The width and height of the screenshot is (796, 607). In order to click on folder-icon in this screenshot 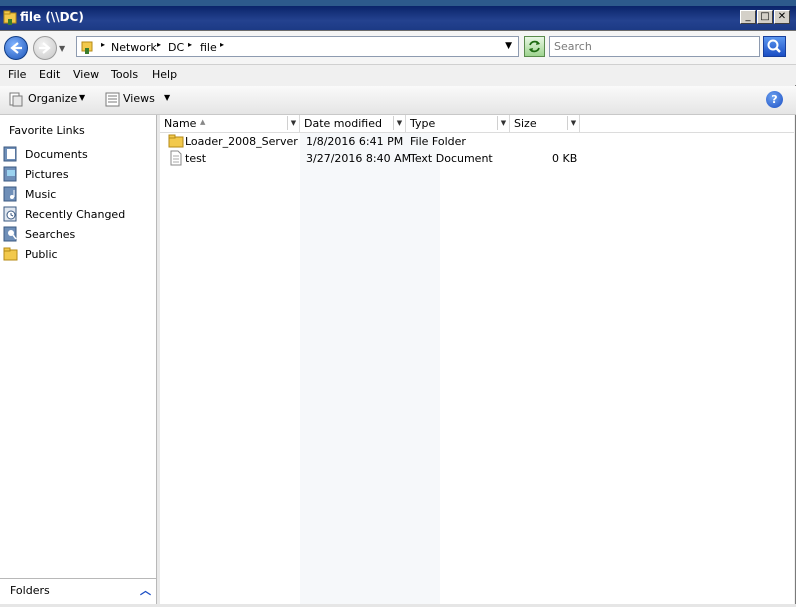, I will do `click(176, 141)`.